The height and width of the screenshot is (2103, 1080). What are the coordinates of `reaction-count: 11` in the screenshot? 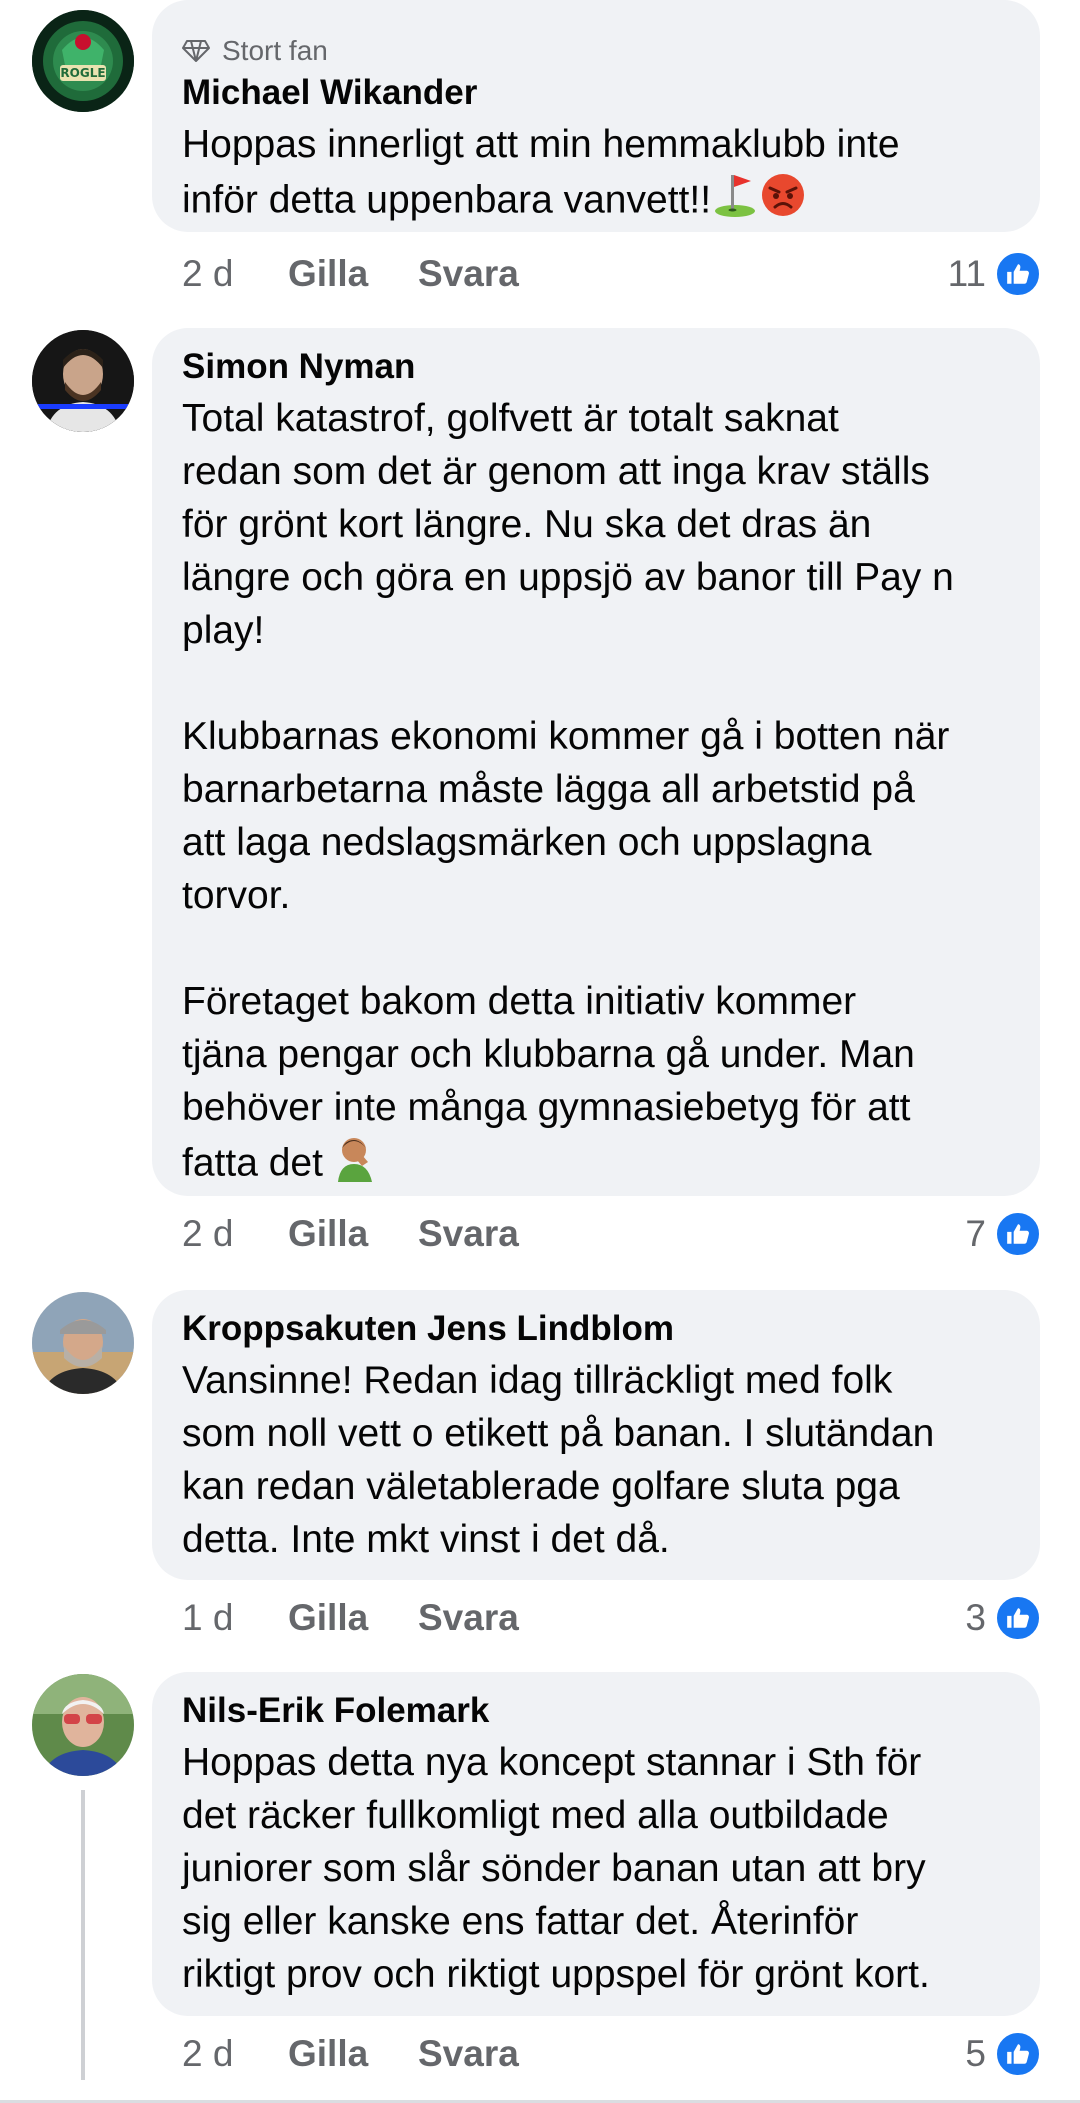 It's located at (995, 274).